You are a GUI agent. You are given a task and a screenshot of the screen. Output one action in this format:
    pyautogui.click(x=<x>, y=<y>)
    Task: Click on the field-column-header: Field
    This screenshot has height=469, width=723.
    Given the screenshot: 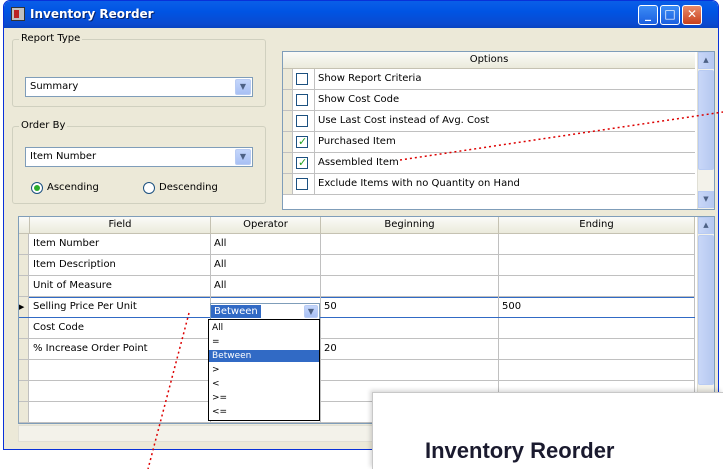 What is the action you would take?
    pyautogui.click(x=120, y=225)
    